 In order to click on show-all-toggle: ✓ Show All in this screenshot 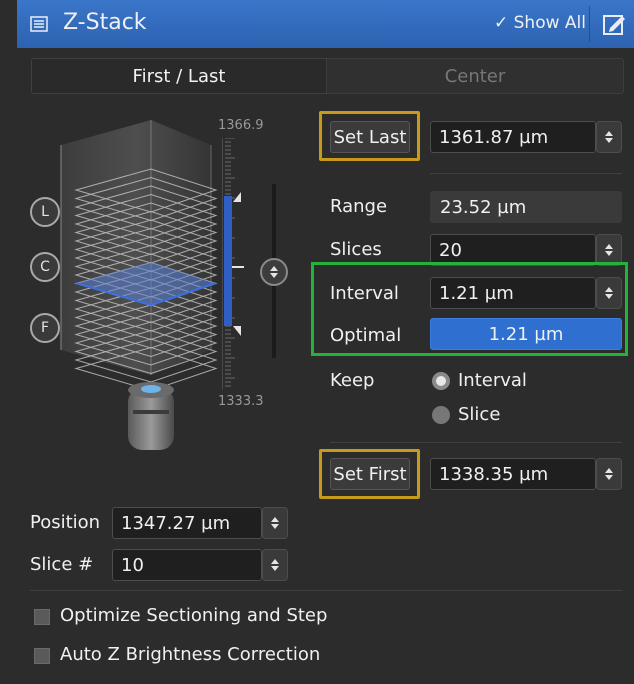, I will do `click(540, 23)`.